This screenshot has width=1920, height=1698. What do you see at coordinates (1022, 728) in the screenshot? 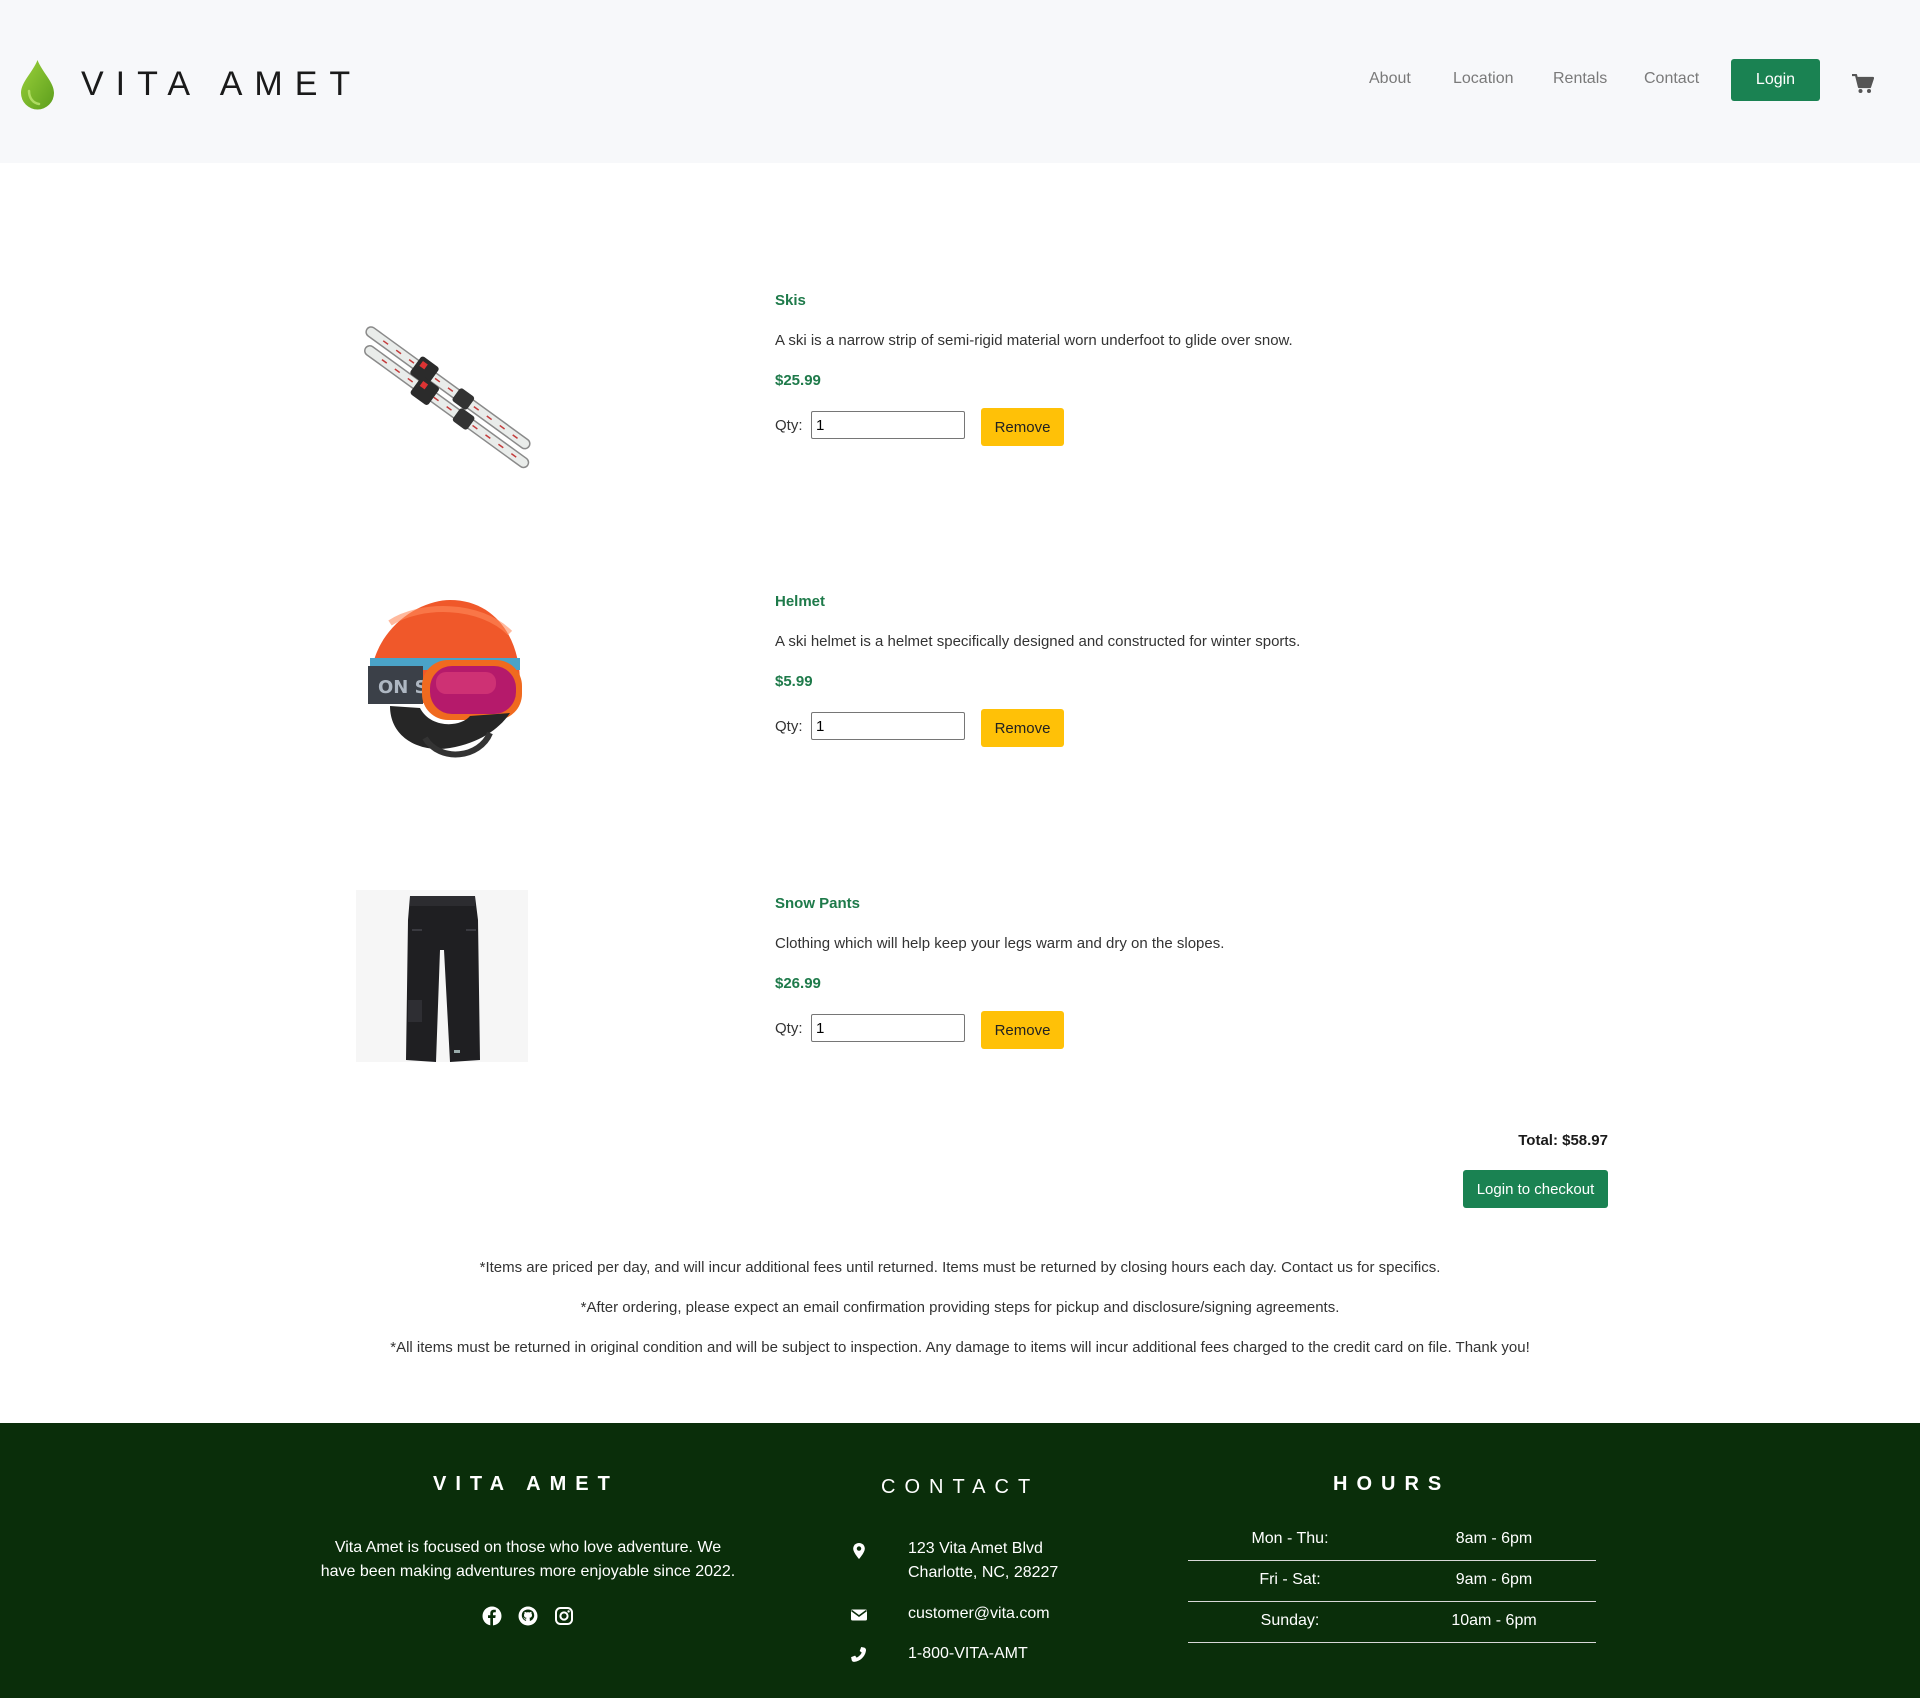
I see `remove-helmet-button: Remove` at bounding box center [1022, 728].